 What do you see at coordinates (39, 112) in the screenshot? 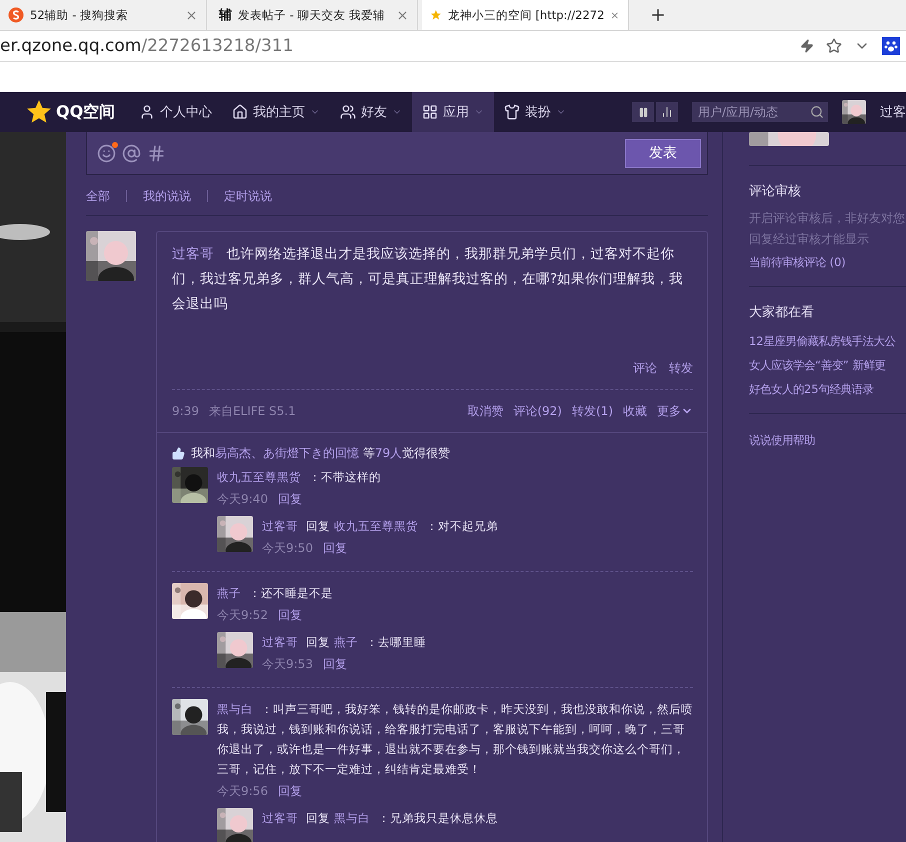
I see `star-logo-icon` at bounding box center [39, 112].